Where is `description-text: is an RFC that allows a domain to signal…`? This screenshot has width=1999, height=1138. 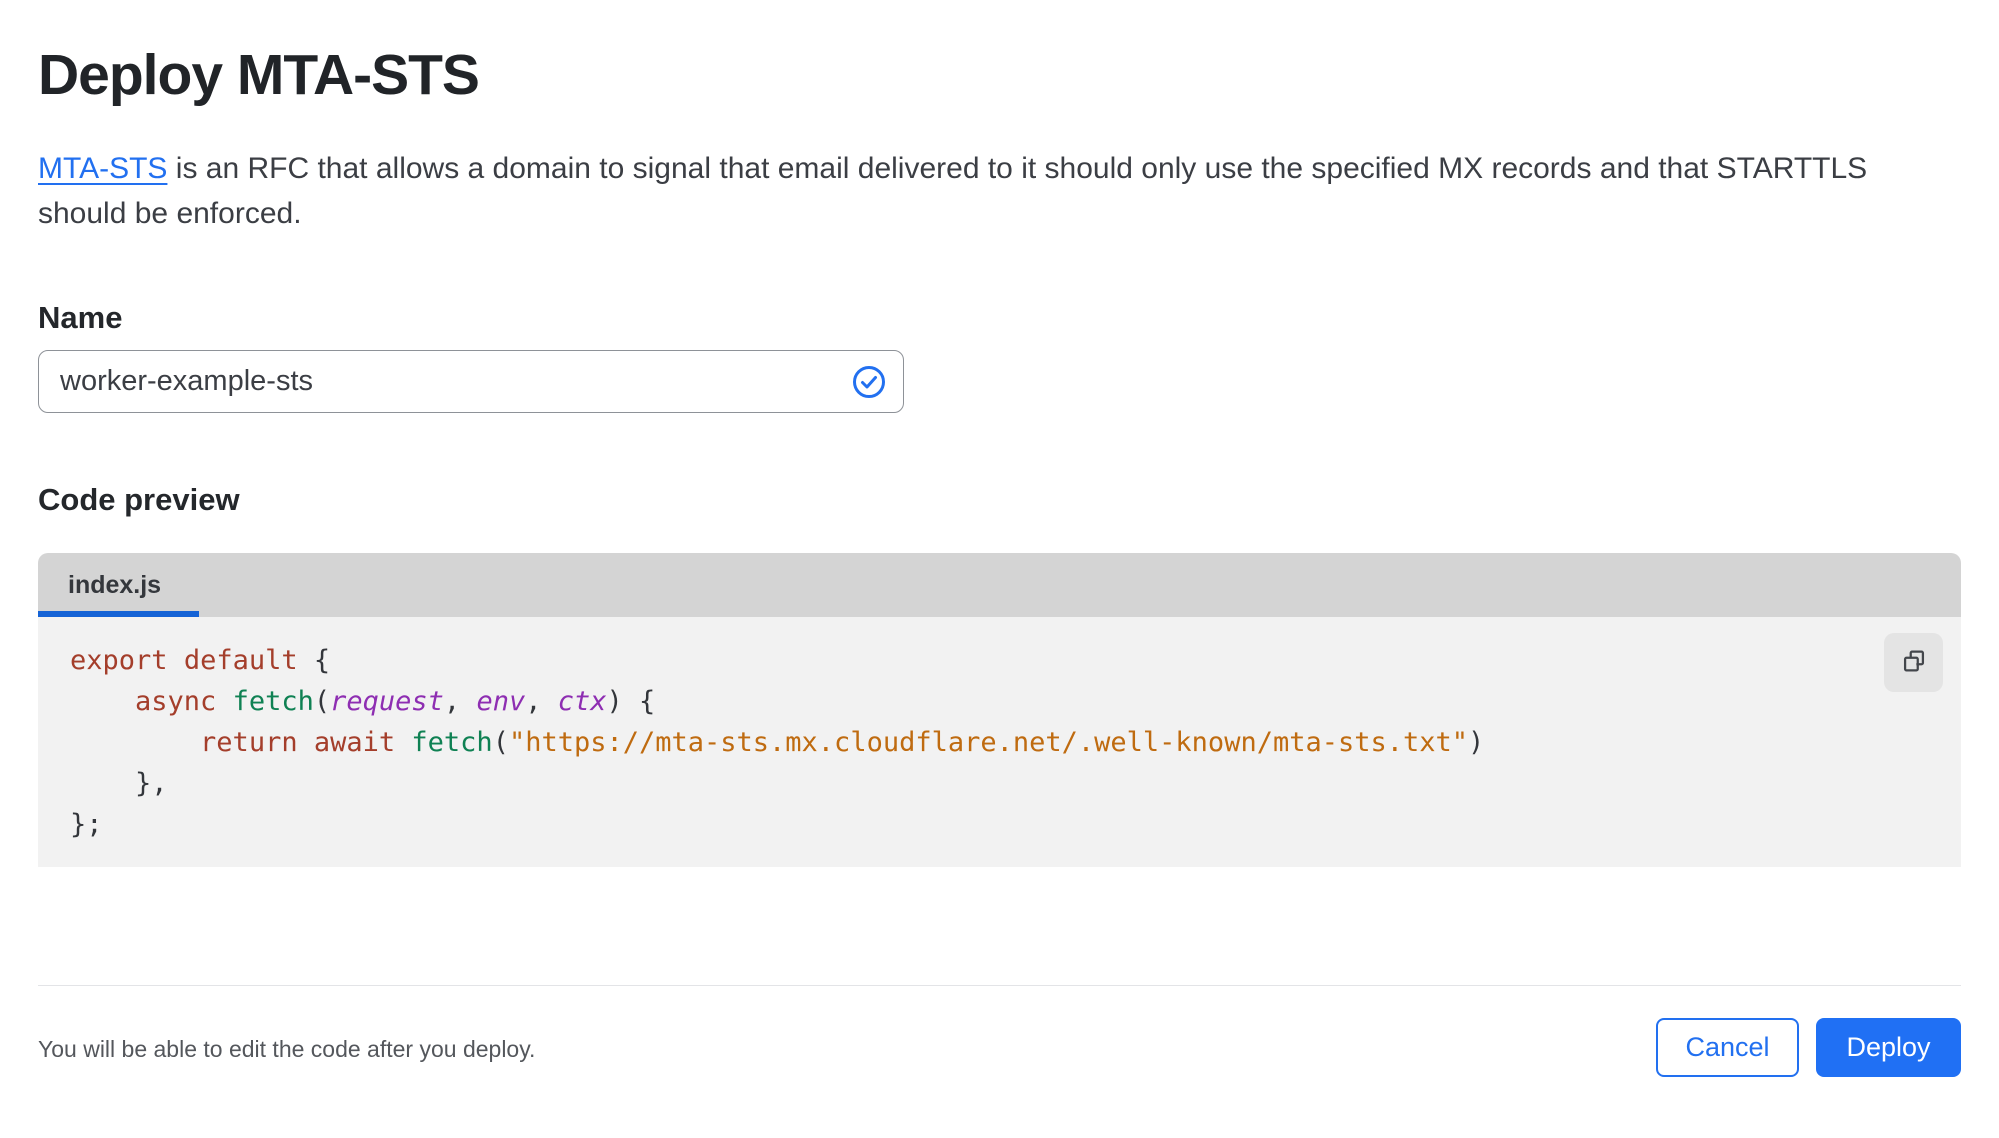 description-text: is an RFC that allows a domain to signal… is located at coordinates (953, 191).